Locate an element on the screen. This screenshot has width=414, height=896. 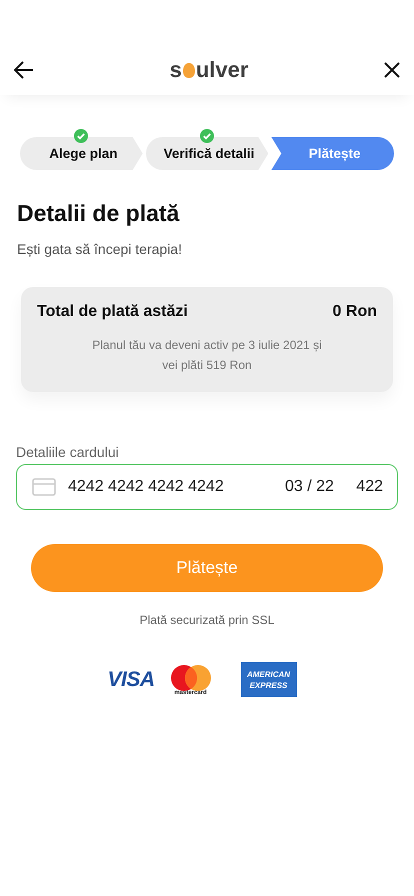
back-icon is located at coordinates (24, 70).